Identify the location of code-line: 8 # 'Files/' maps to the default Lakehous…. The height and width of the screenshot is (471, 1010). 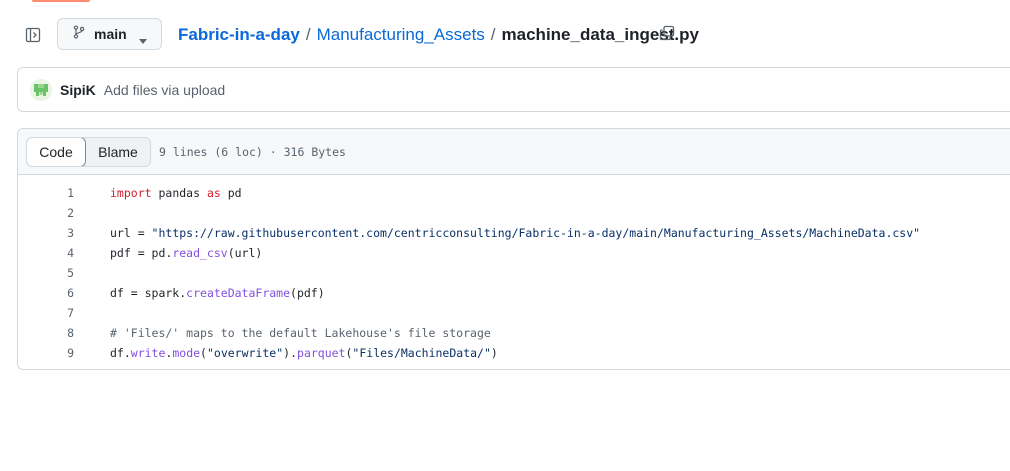
(514, 333).